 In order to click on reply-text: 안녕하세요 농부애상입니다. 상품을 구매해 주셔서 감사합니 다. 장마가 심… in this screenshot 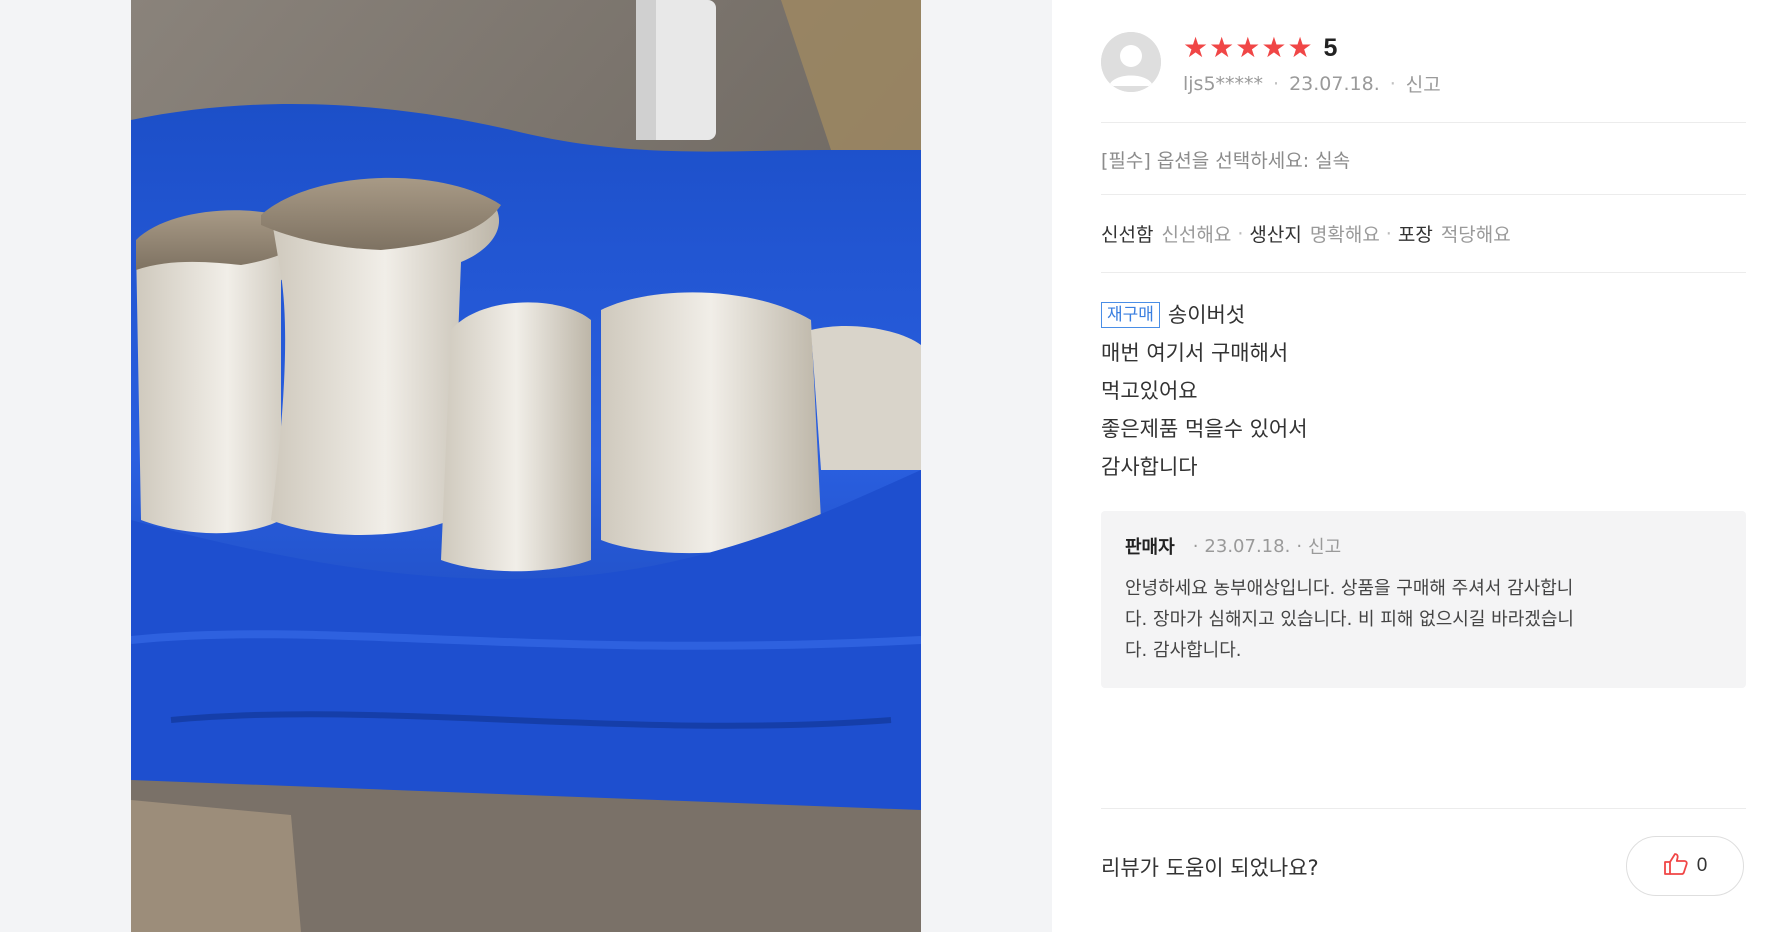, I will do `click(1425, 619)`.